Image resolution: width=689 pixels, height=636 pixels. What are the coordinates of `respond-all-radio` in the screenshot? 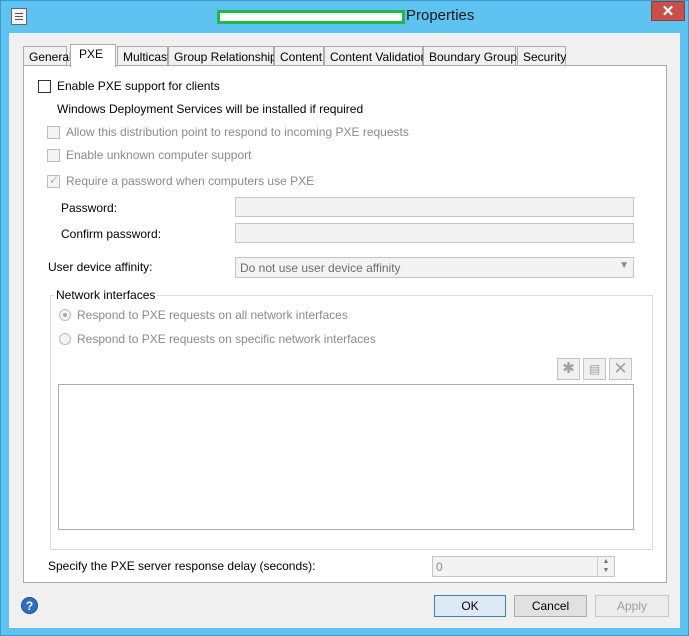 It's located at (65, 315).